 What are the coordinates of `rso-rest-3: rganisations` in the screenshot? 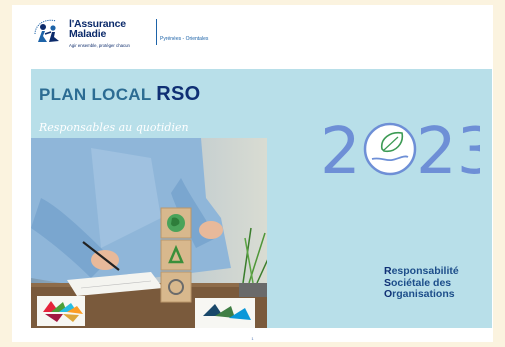 It's located at (423, 294).